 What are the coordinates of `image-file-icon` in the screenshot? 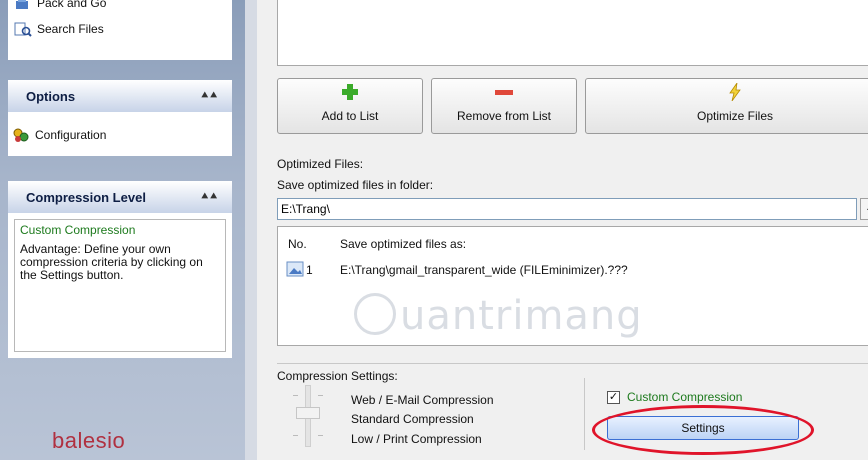 It's located at (295, 270).